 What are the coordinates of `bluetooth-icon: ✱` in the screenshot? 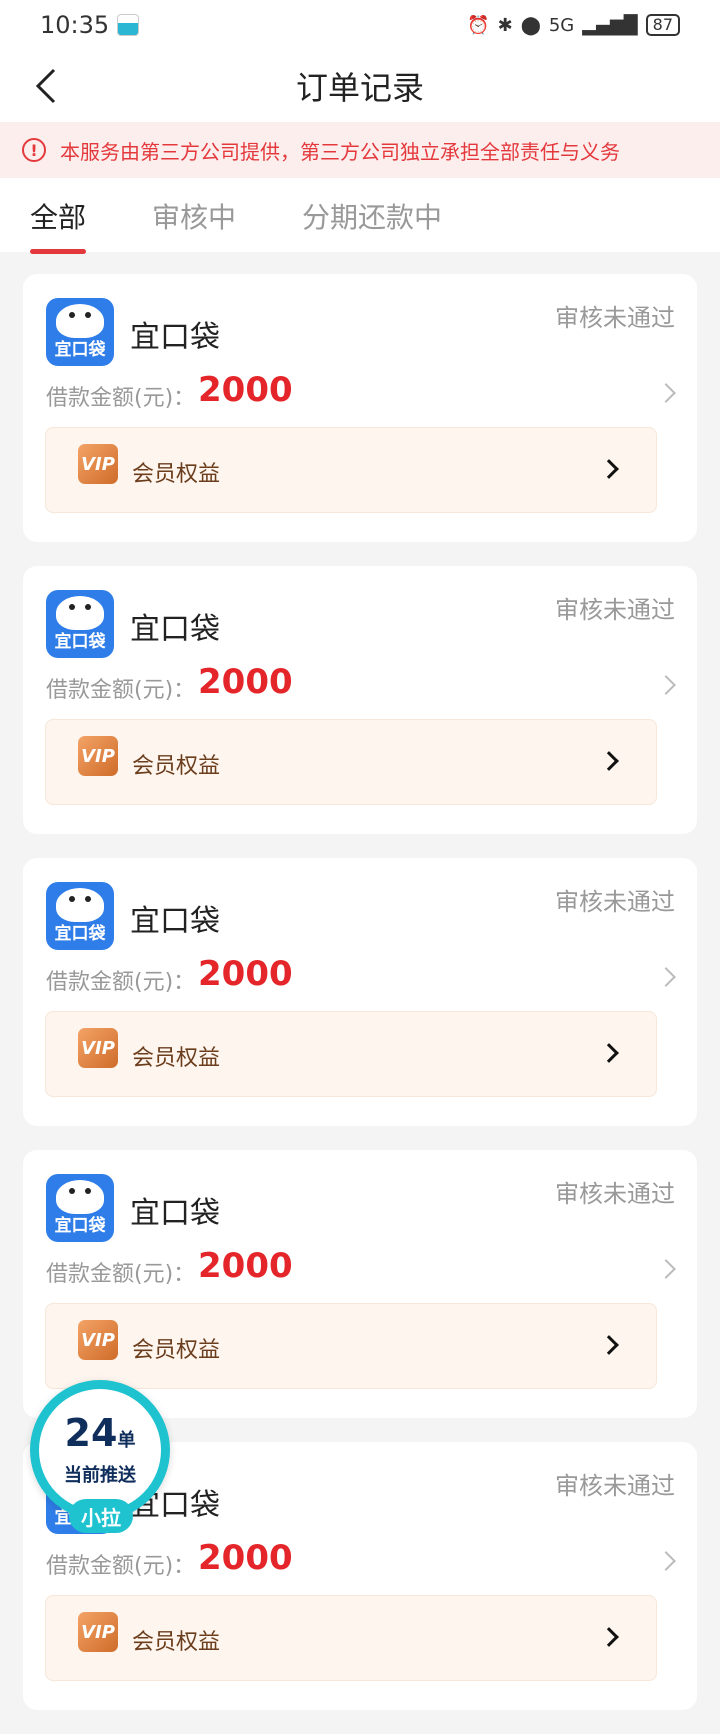 It's located at (505, 25).